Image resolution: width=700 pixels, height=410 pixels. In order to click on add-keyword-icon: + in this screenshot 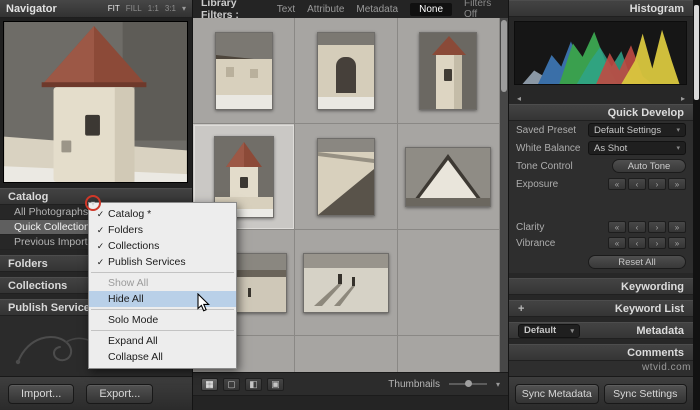, I will do `click(521, 309)`.